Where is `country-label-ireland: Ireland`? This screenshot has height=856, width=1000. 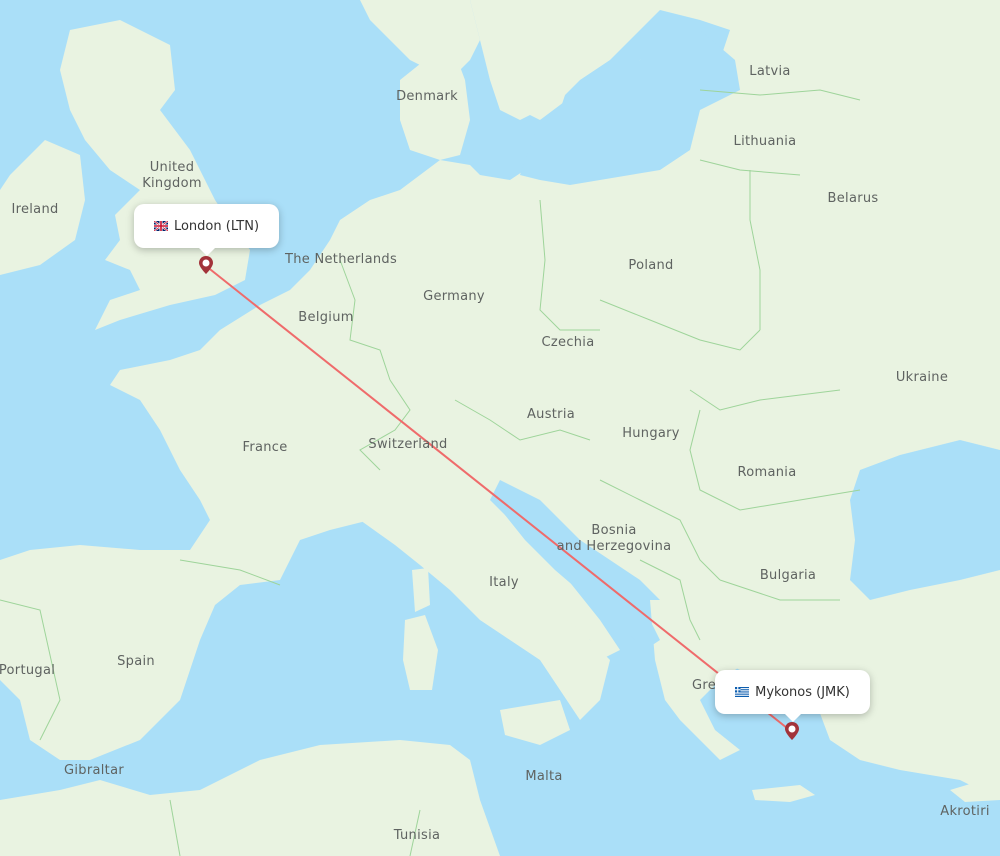
country-label-ireland: Ireland is located at coordinates (35, 209).